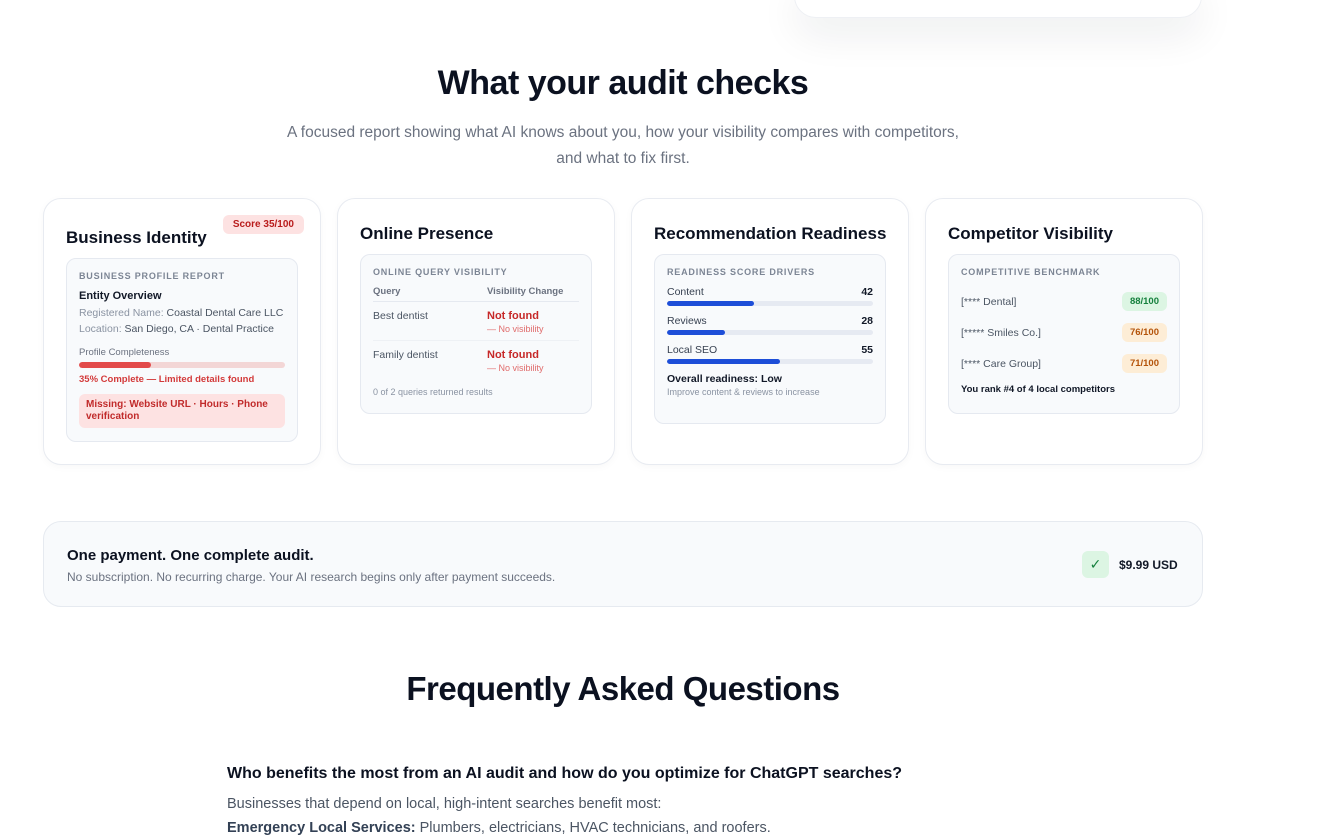 The height and width of the screenshot is (838, 1326). Describe the element at coordinates (1095, 564) in the screenshot. I see `check-icon: ✓` at that location.